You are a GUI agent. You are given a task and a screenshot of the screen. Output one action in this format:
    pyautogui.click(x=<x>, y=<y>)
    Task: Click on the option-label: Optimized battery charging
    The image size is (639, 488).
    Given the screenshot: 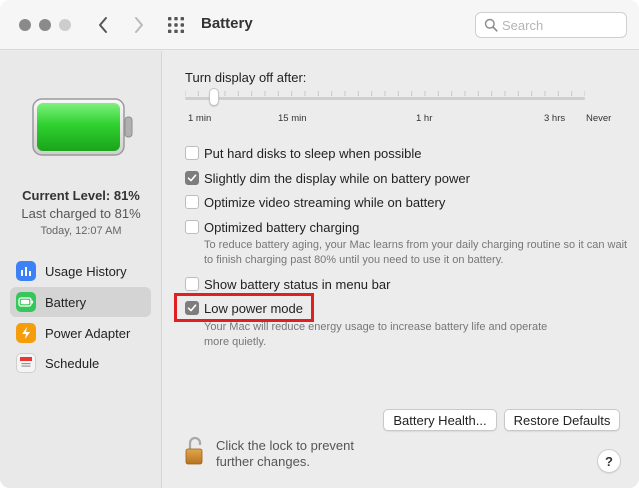 What is the action you would take?
    pyautogui.click(x=282, y=227)
    